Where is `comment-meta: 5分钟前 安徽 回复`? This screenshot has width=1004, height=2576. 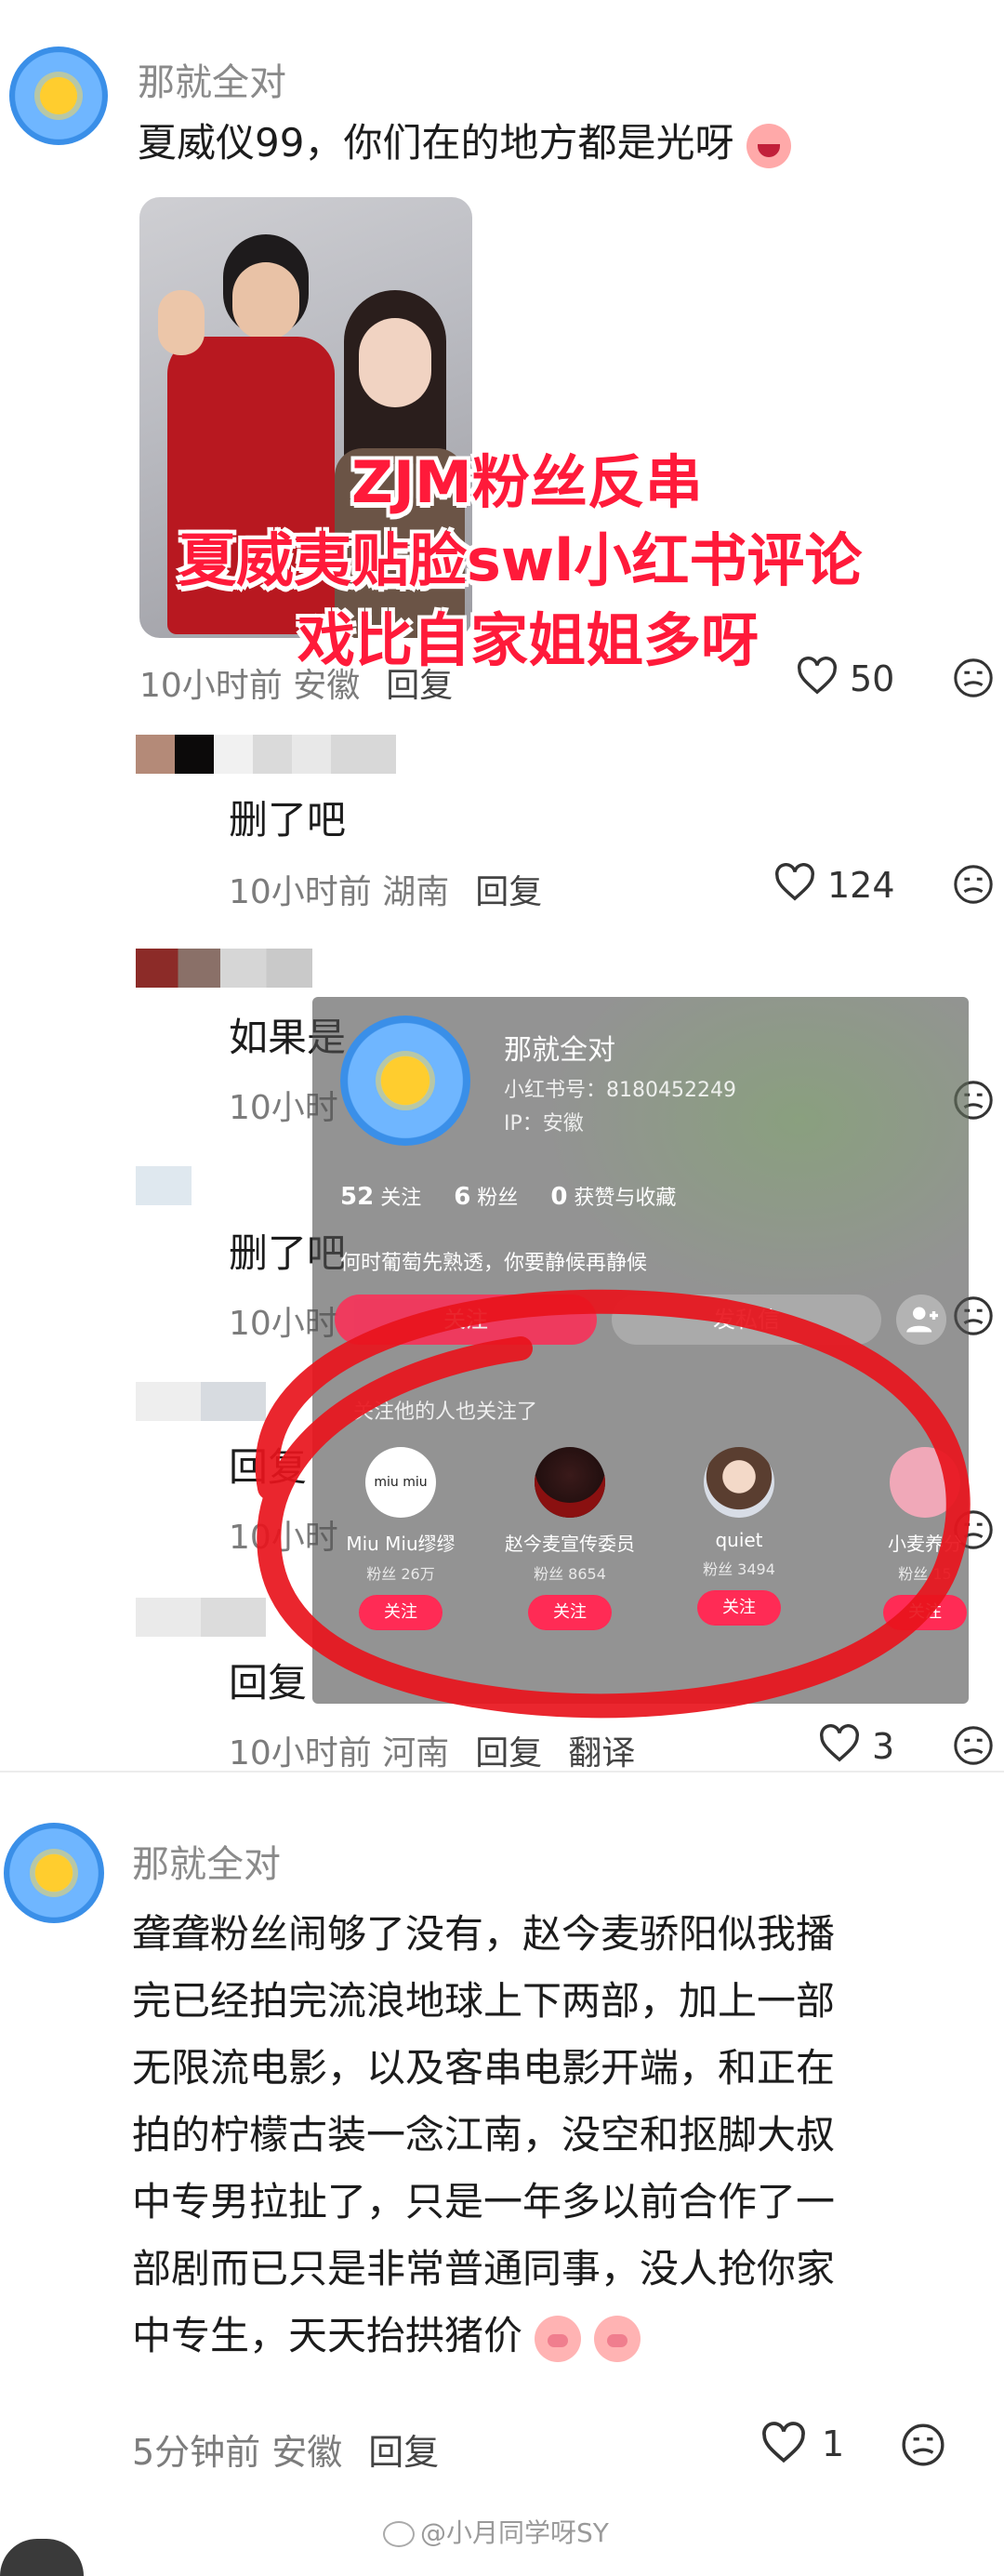 comment-meta: 5分钟前 安徽 回复 is located at coordinates (286, 2452).